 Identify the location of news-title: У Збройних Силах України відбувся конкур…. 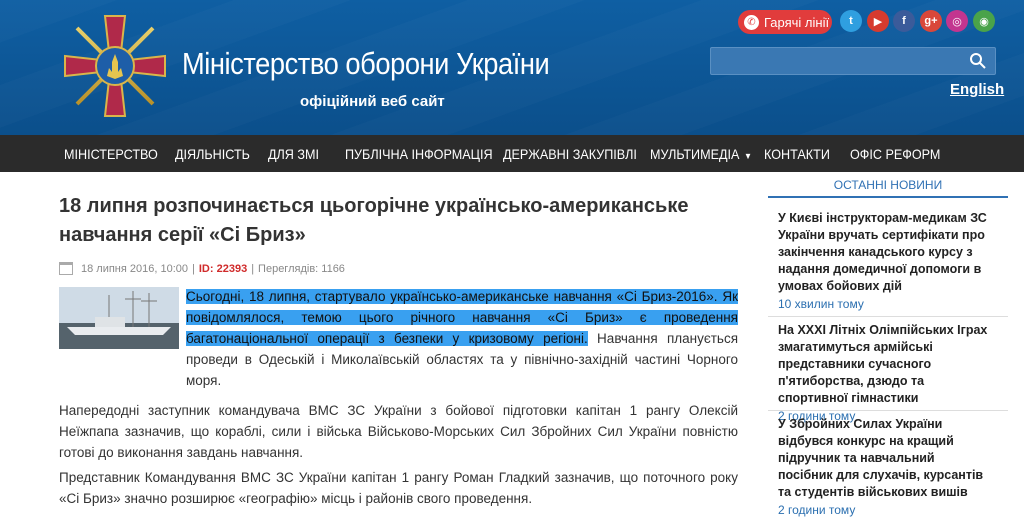
(880, 458).